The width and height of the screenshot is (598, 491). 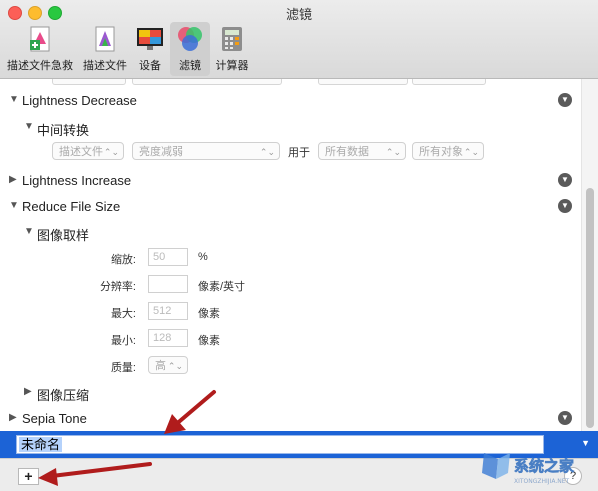 What do you see at coordinates (298, 14) in the screenshot?
I see `window-title: 滤镜` at bounding box center [298, 14].